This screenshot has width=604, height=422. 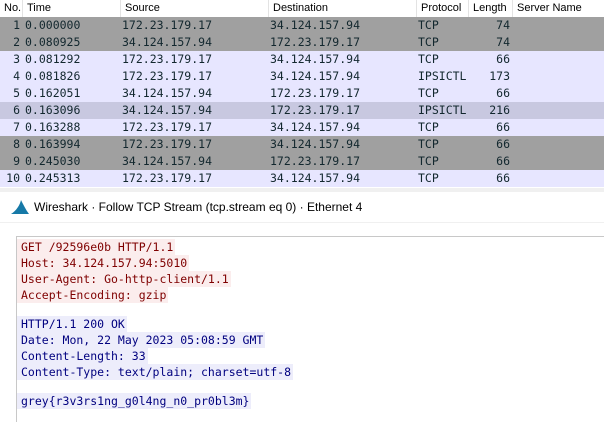 What do you see at coordinates (194, 8) in the screenshot?
I see `column-header-source: Source` at bounding box center [194, 8].